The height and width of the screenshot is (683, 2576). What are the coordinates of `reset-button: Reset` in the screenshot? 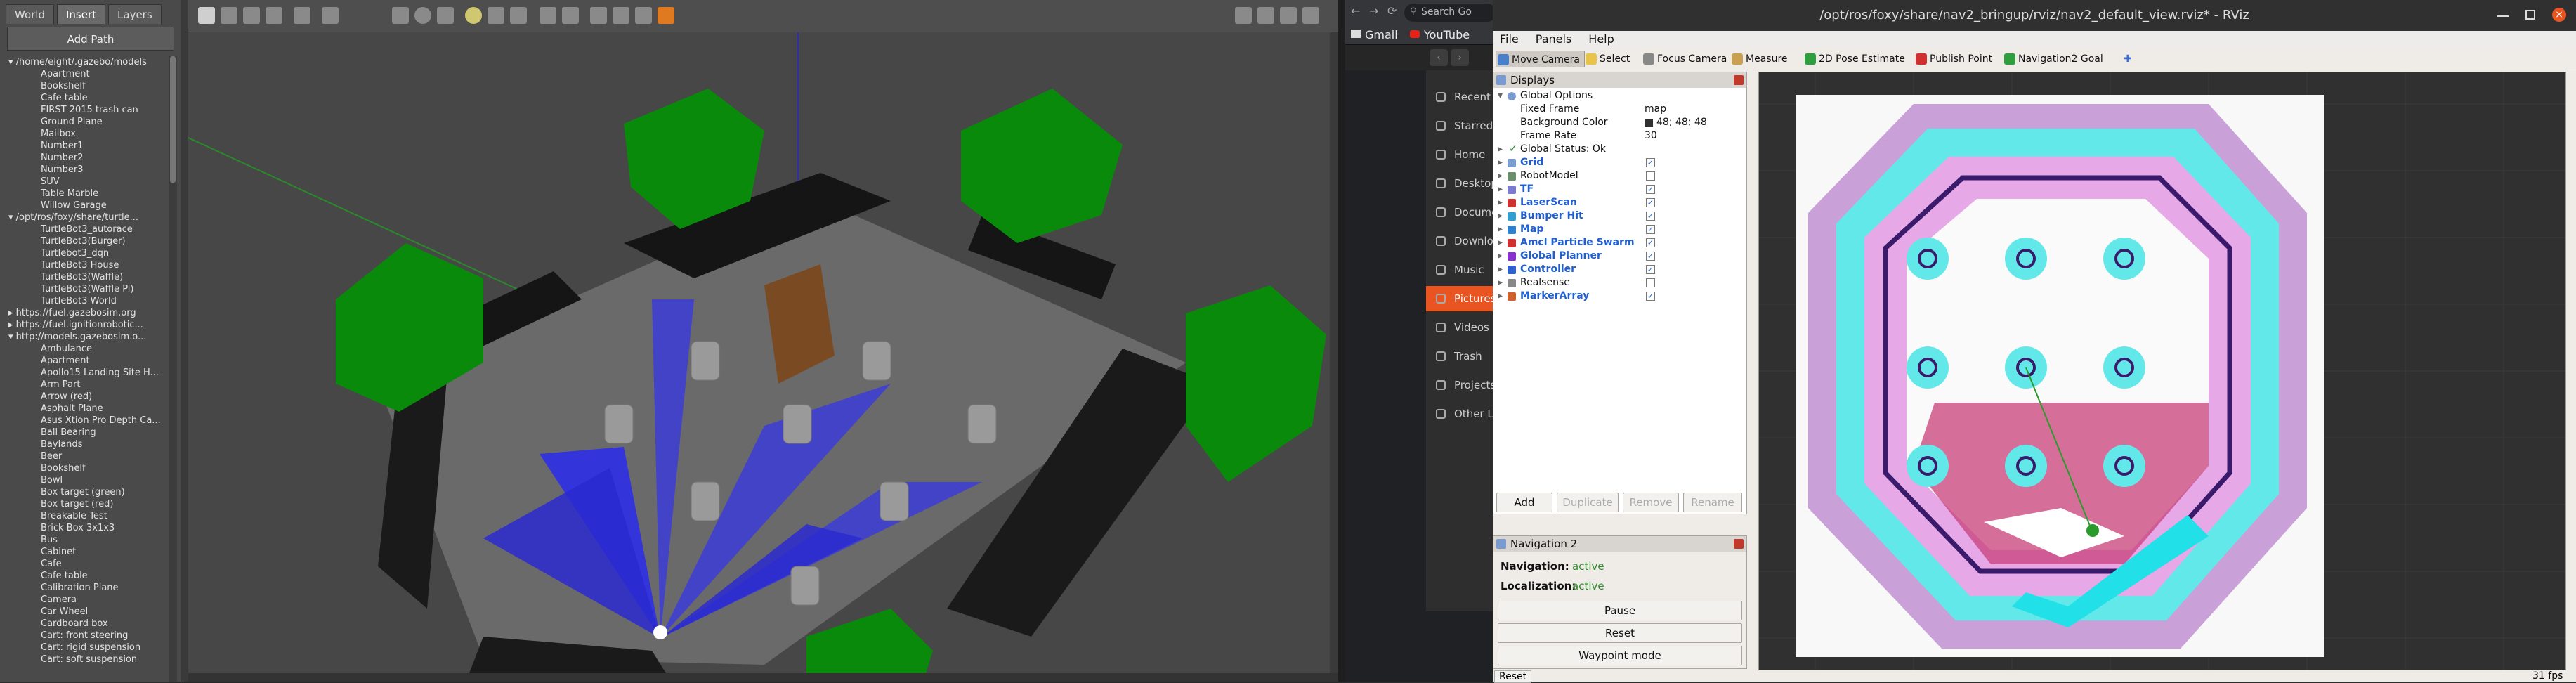 It's located at (1620, 633).